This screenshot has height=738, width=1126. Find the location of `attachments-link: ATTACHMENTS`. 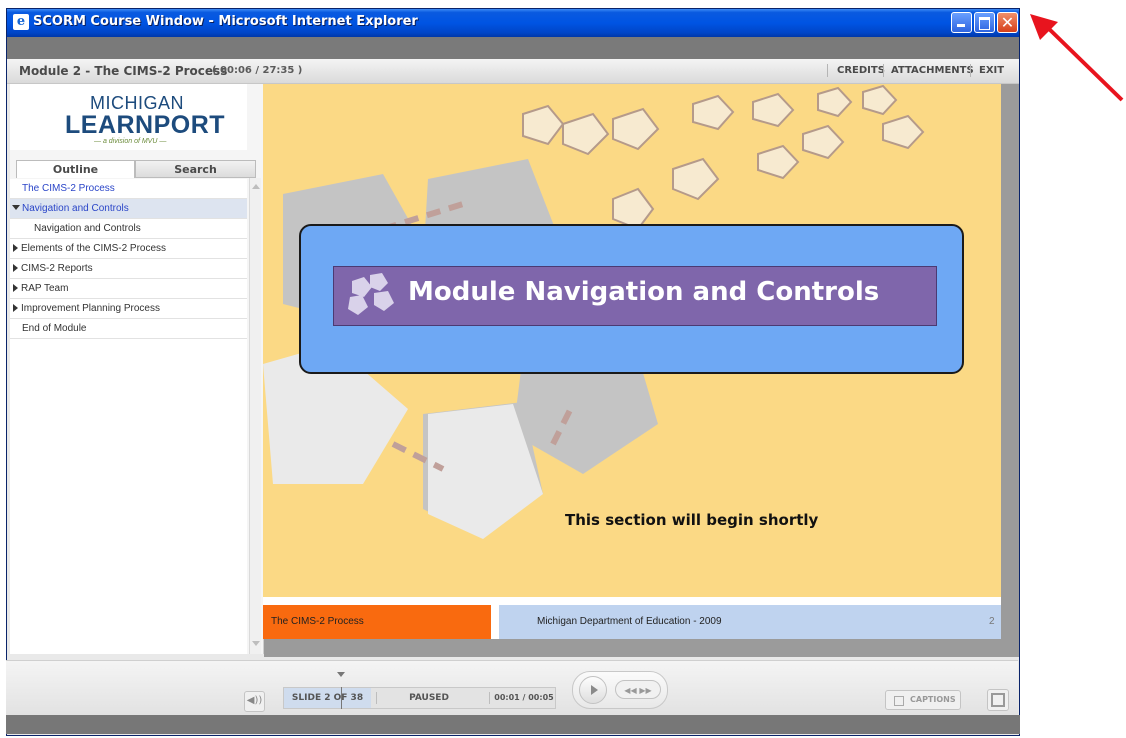

attachments-link: ATTACHMENTS is located at coordinates (932, 70).